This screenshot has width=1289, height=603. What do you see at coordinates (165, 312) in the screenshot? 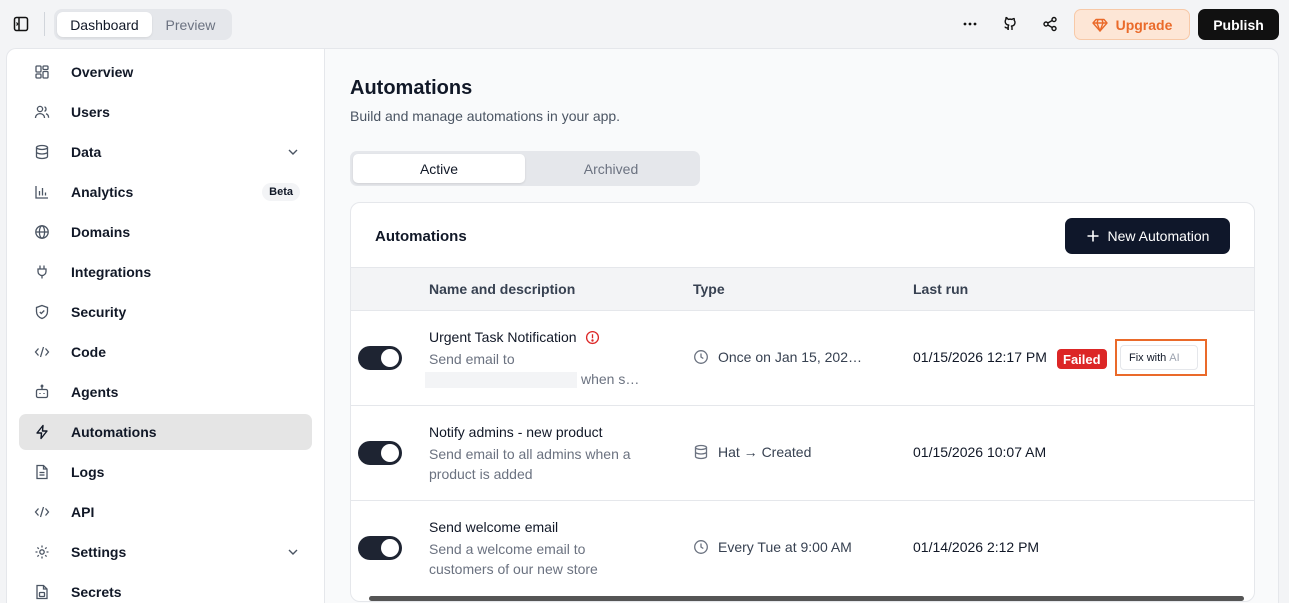
I see `sidebar-item-security: Security` at bounding box center [165, 312].